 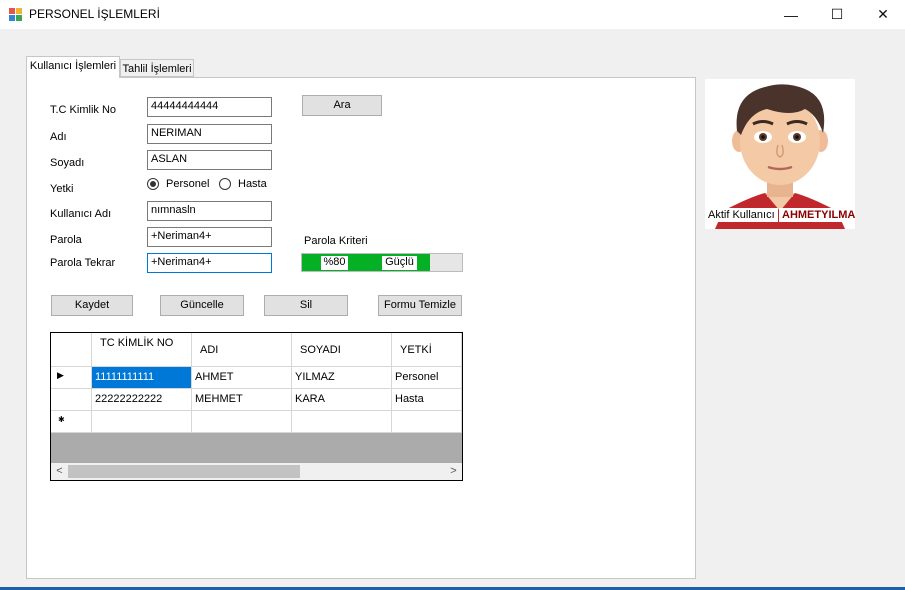 I want to click on row-header, so click(x=71, y=400).